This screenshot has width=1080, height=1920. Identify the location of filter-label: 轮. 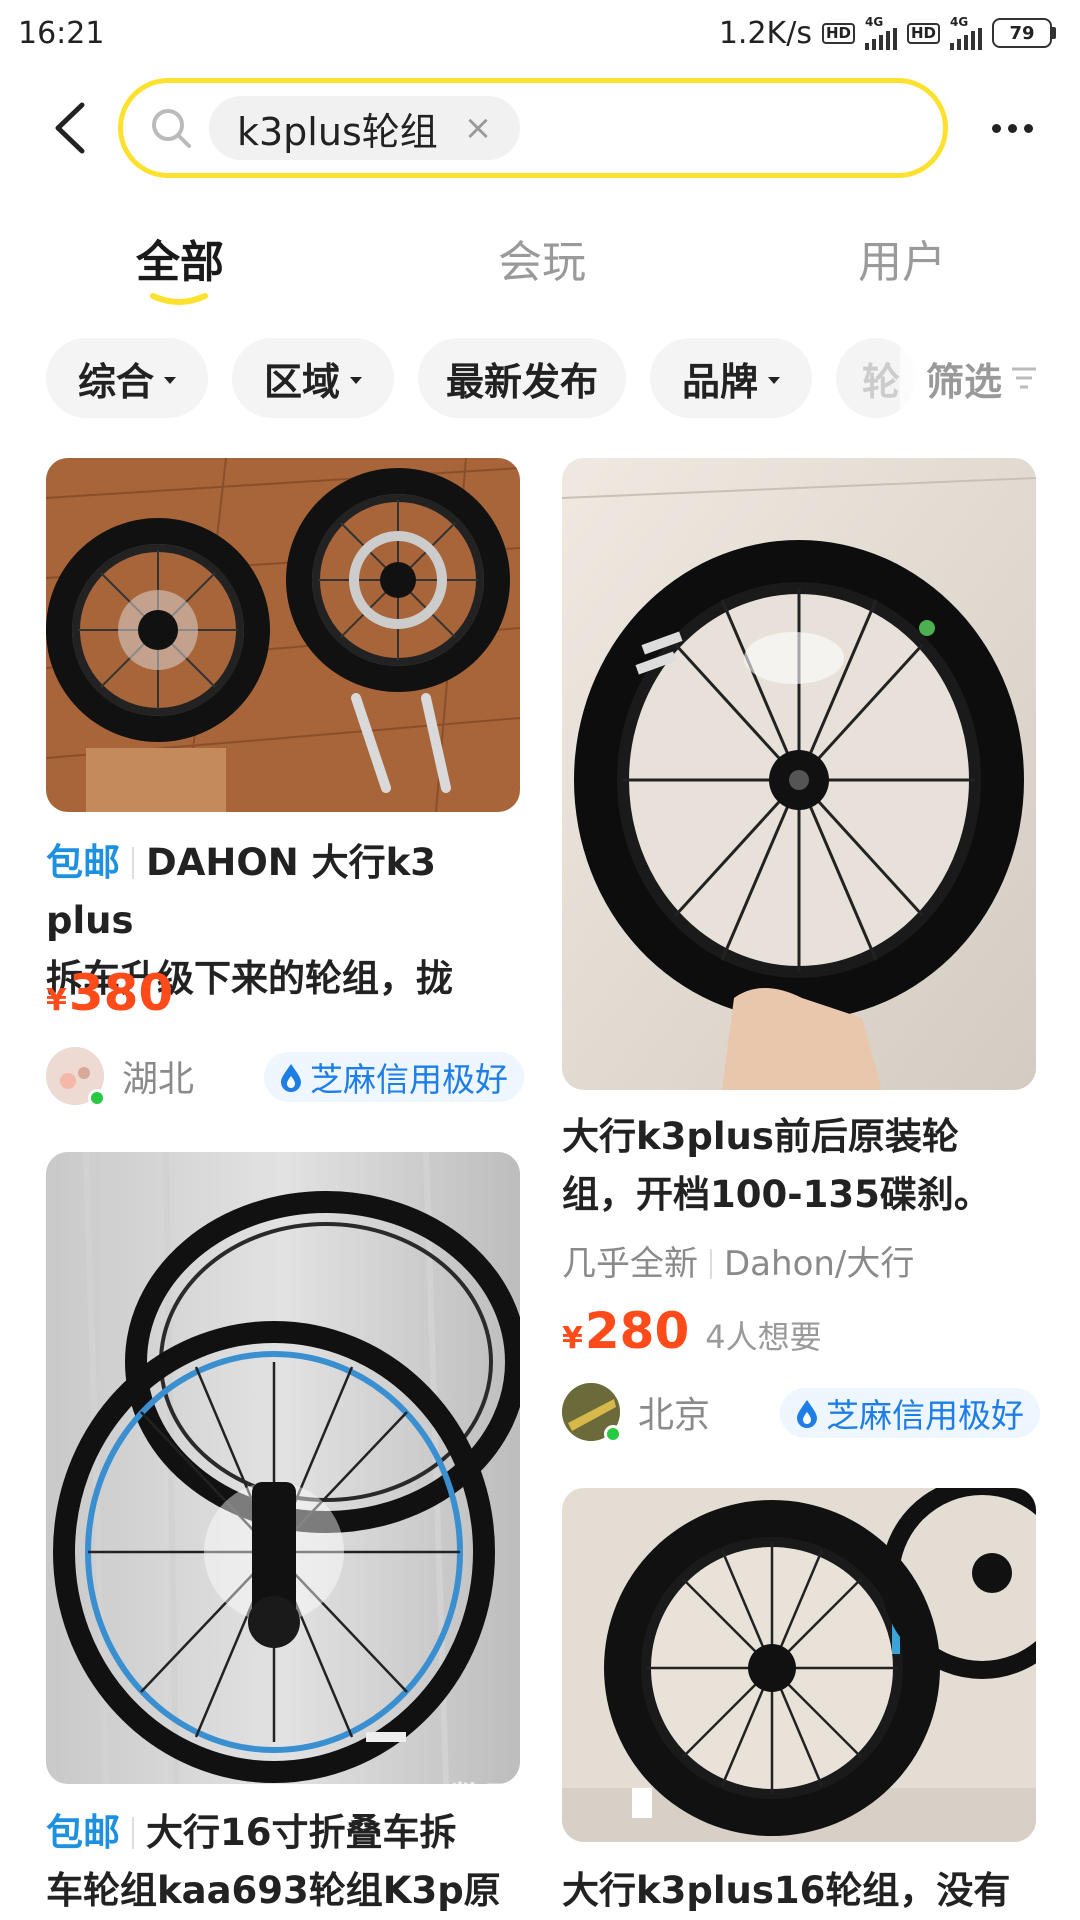
(881, 381).